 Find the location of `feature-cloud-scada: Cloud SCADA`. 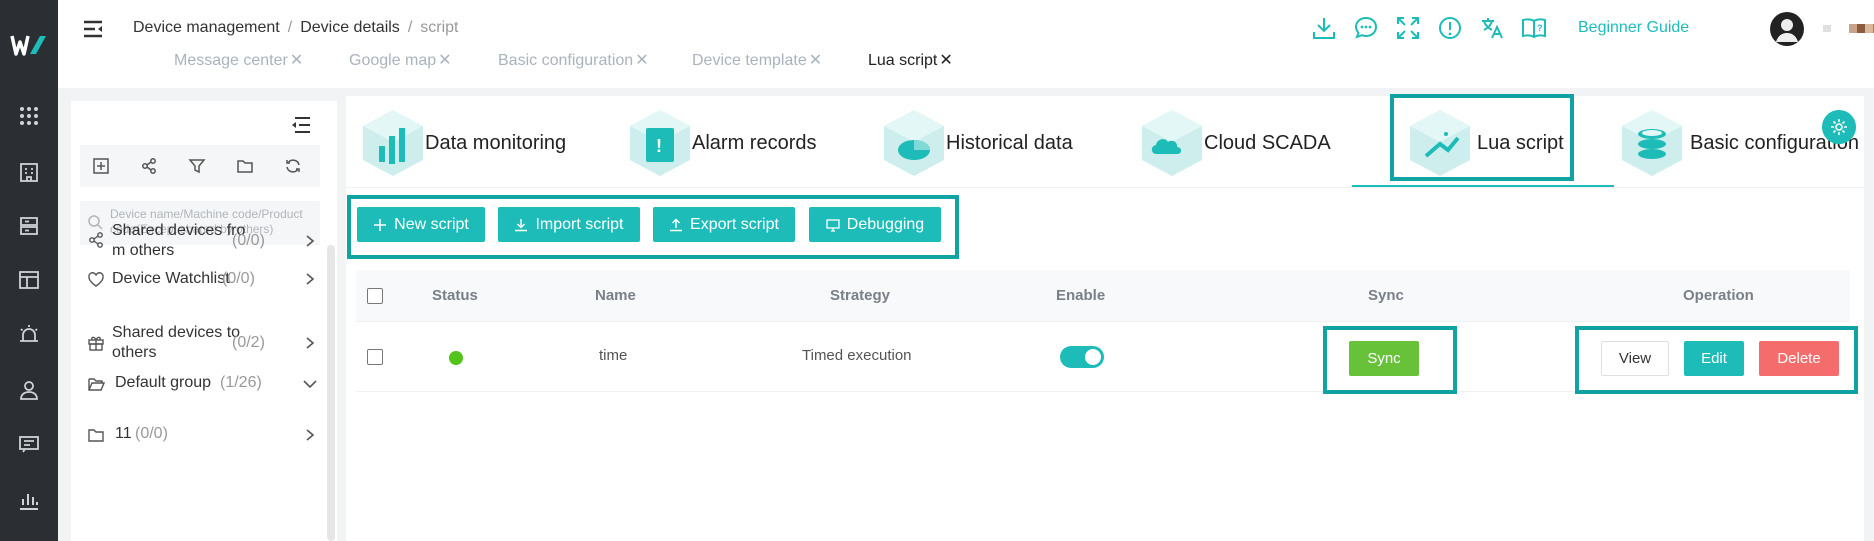

feature-cloud-scada: Cloud SCADA is located at coordinates (1236, 144).